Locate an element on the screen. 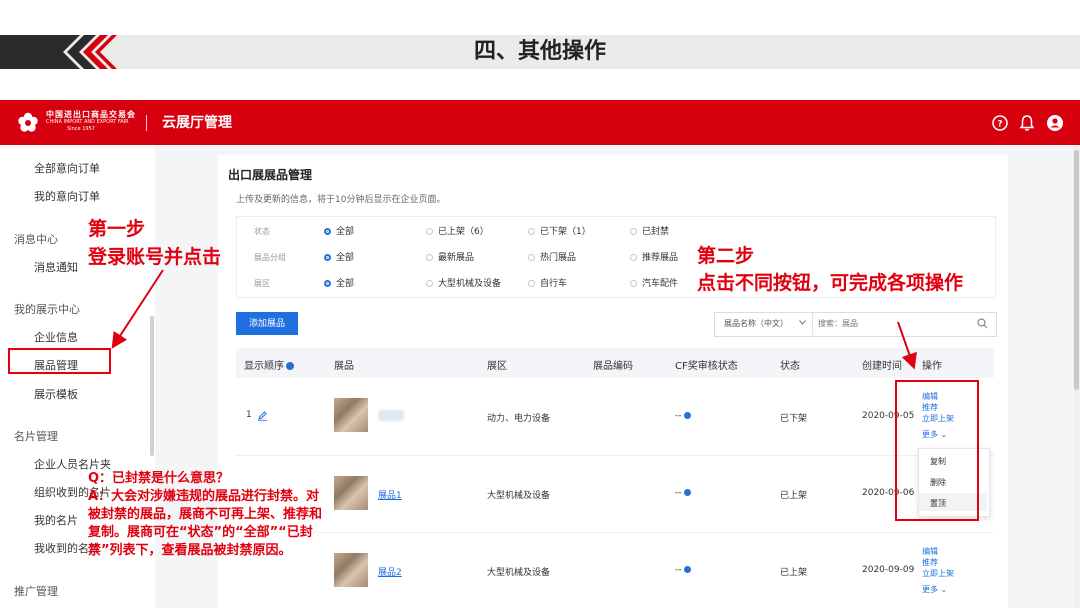 This screenshot has height=608, width=1080. qa-question: Q：已封禁是什么意思？ is located at coordinates (159, 478).